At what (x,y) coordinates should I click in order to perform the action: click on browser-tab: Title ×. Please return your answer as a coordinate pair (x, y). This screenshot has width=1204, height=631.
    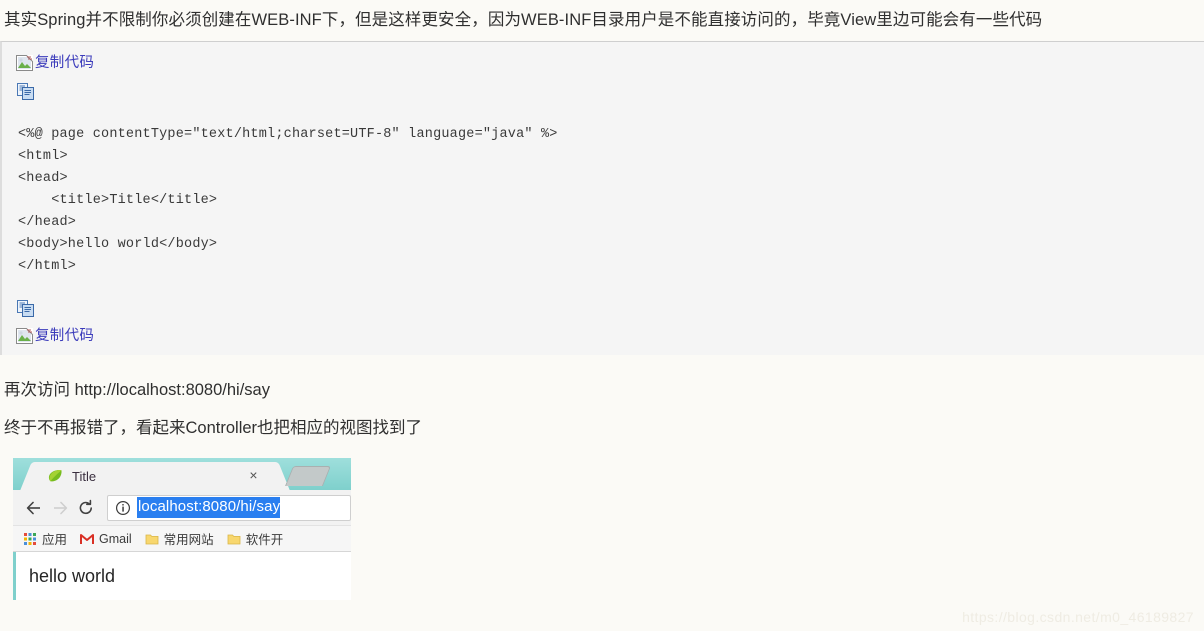
    Looking at the image, I should click on (155, 476).